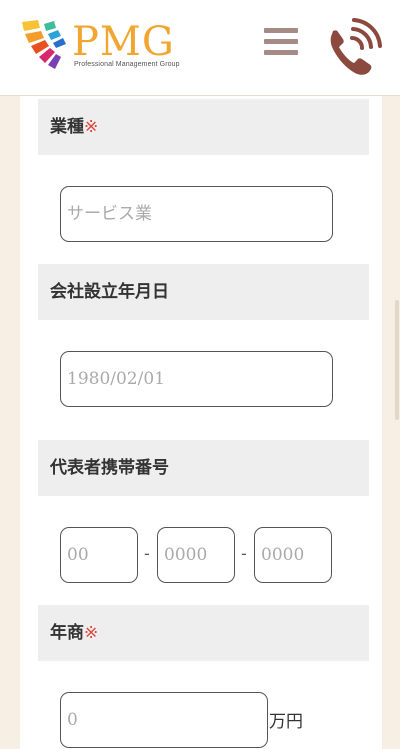  I want to click on representative-phone-label: 代表者携帯番号, so click(203, 468).